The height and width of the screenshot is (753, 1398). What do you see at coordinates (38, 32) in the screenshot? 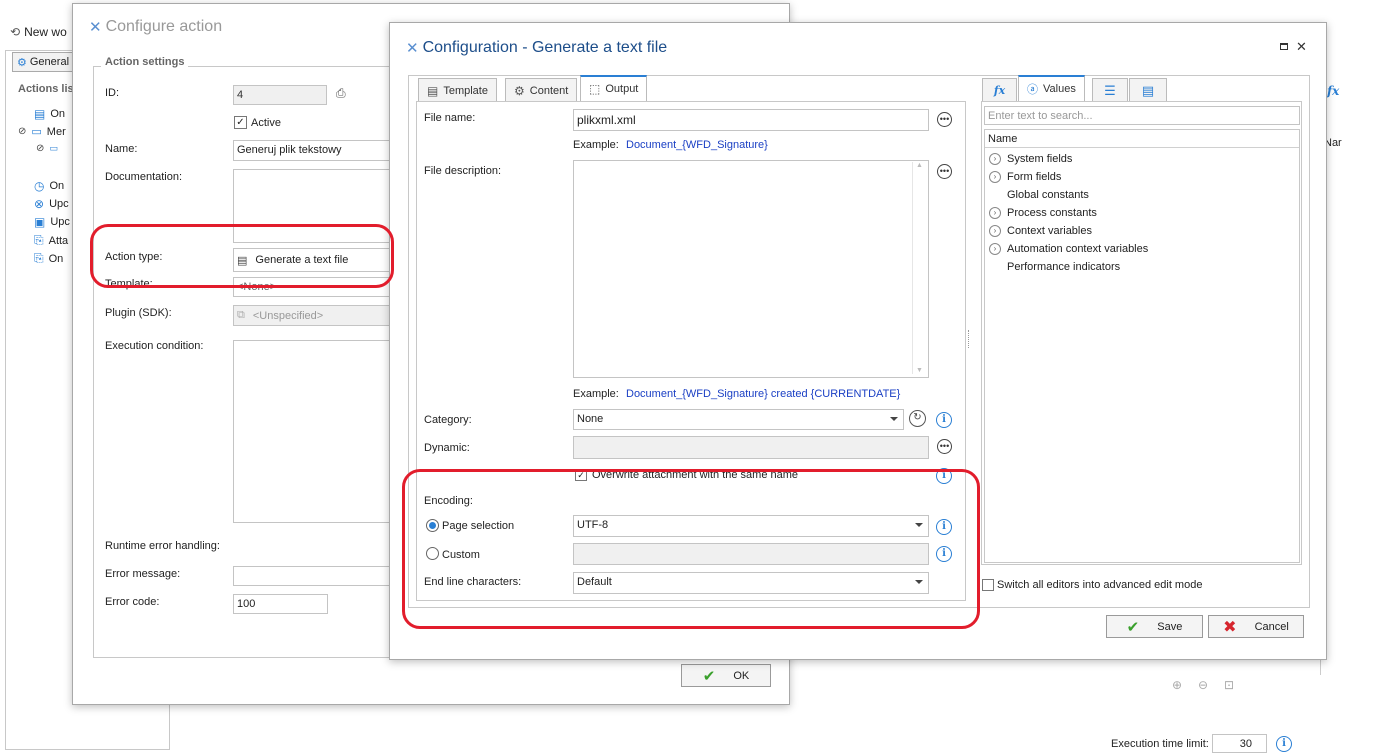
I see `new-workflow-button: ⟲ New wo` at bounding box center [38, 32].